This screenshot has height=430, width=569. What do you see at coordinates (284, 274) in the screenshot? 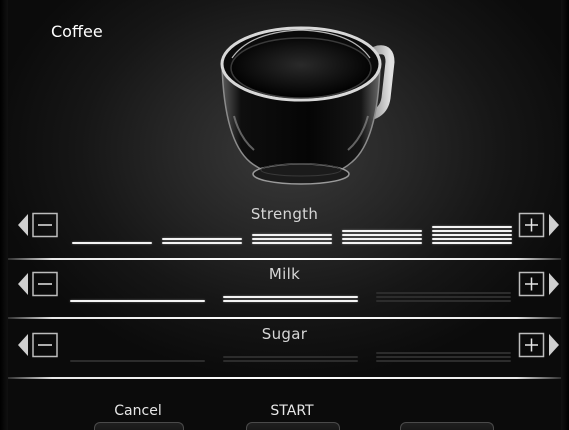
I see `milk-label: Milk` at bounding box center [284, 274].